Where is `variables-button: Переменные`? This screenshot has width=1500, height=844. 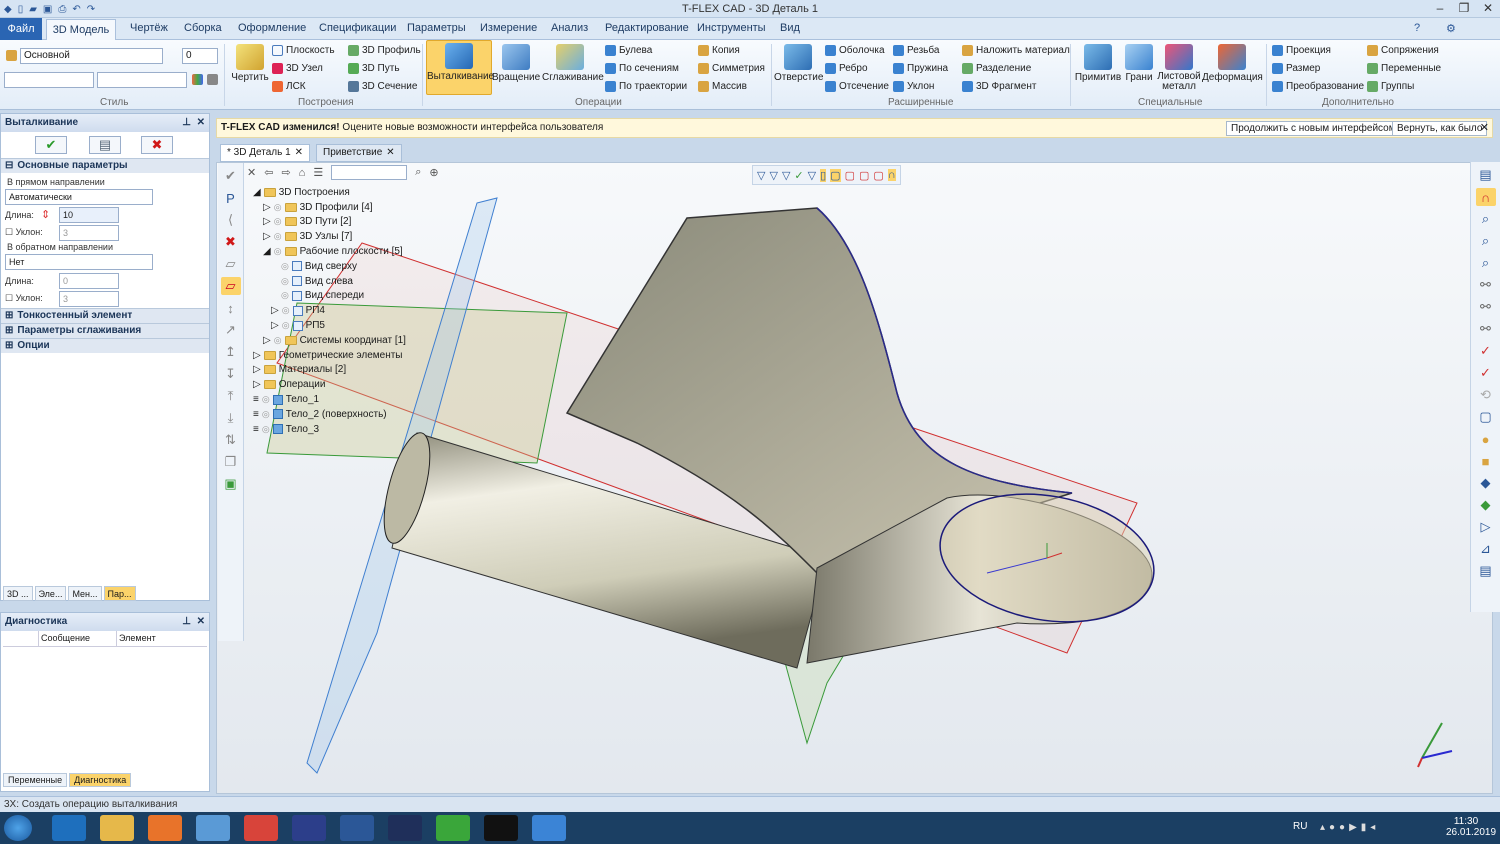
variables-button: Переменные is located at coordinates (1404, 68).